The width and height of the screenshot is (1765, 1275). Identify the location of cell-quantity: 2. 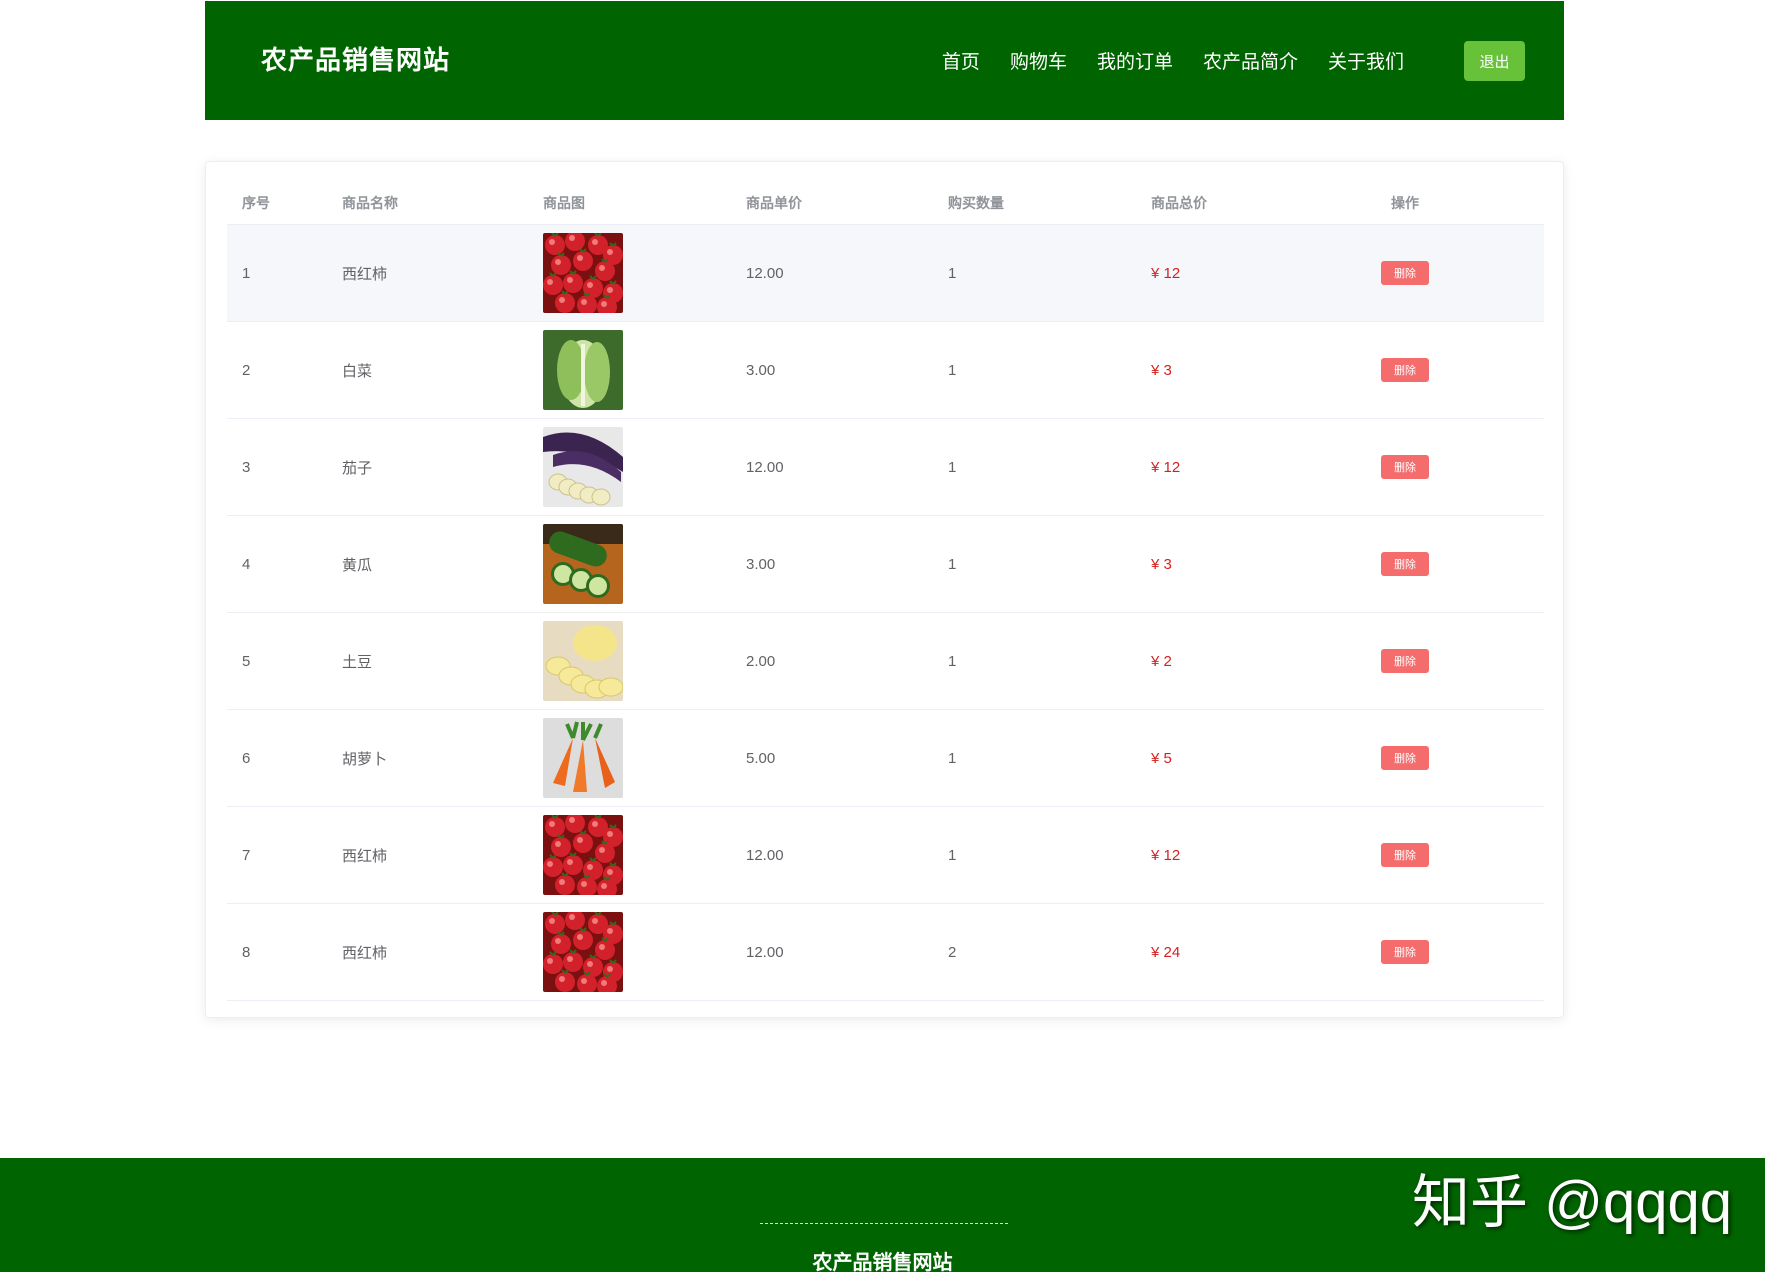
(952, 952).